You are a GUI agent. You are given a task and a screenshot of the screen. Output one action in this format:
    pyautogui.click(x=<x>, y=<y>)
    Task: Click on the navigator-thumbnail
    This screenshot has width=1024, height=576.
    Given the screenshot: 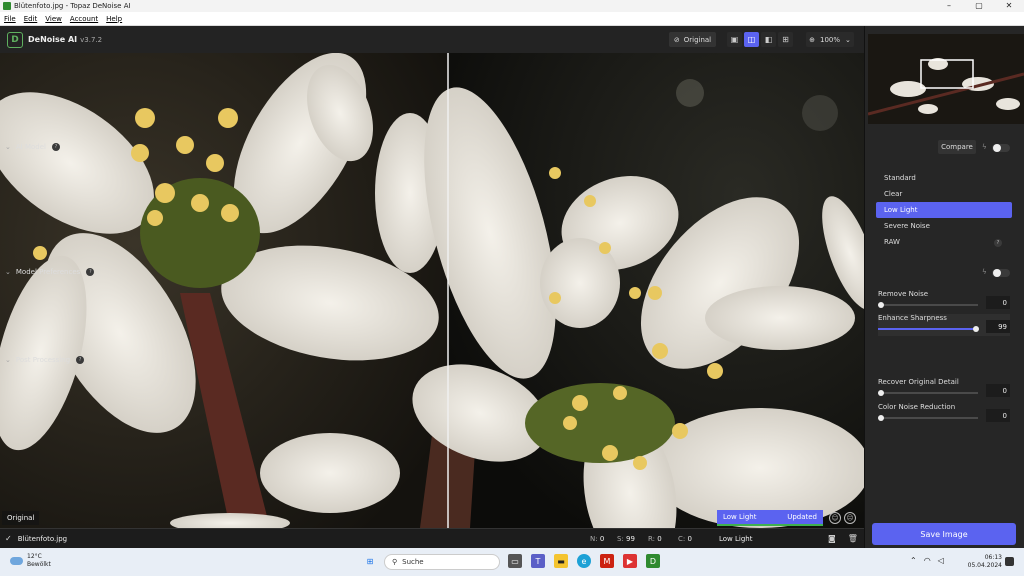 What is the action you would take?
    pyautogui.click(x=946, y=79)
    